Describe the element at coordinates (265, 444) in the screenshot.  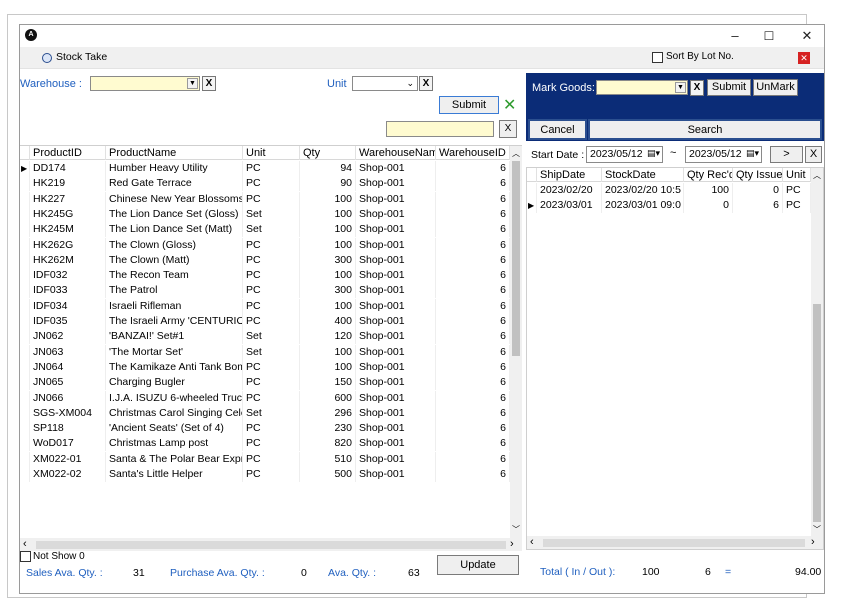
I see `table-row: WoD017 Christmas Lamp post PC 820 Shop-001 6` at that location.